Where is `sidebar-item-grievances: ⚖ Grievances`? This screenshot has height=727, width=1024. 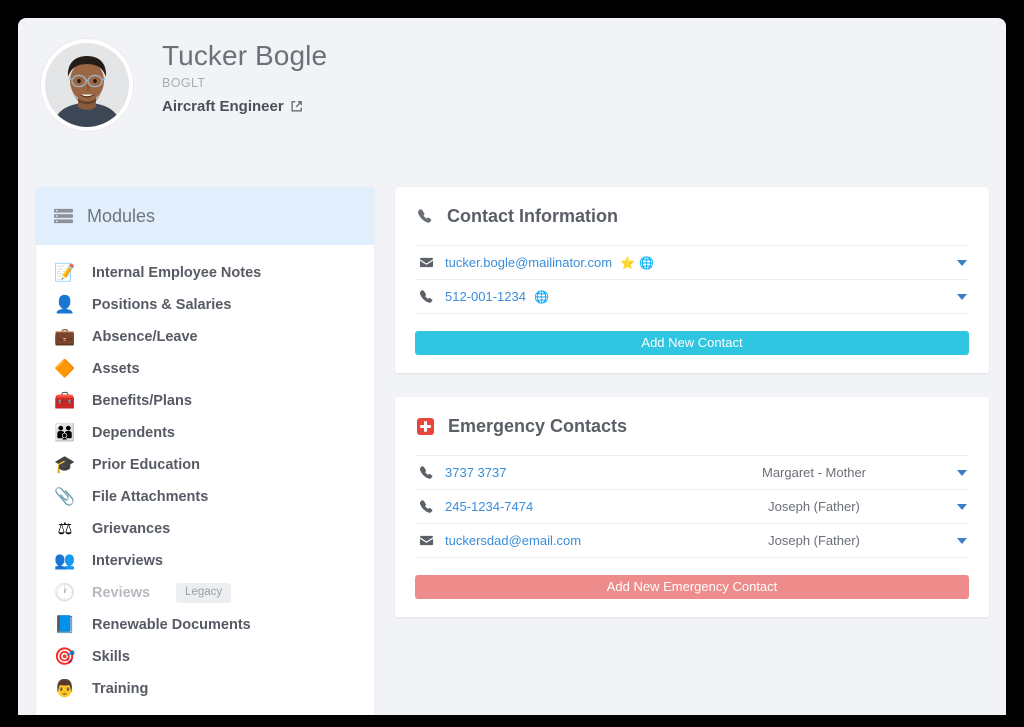 sidebar-item-grievances: ⚖ Grievances is located at coordinates (205, 529).